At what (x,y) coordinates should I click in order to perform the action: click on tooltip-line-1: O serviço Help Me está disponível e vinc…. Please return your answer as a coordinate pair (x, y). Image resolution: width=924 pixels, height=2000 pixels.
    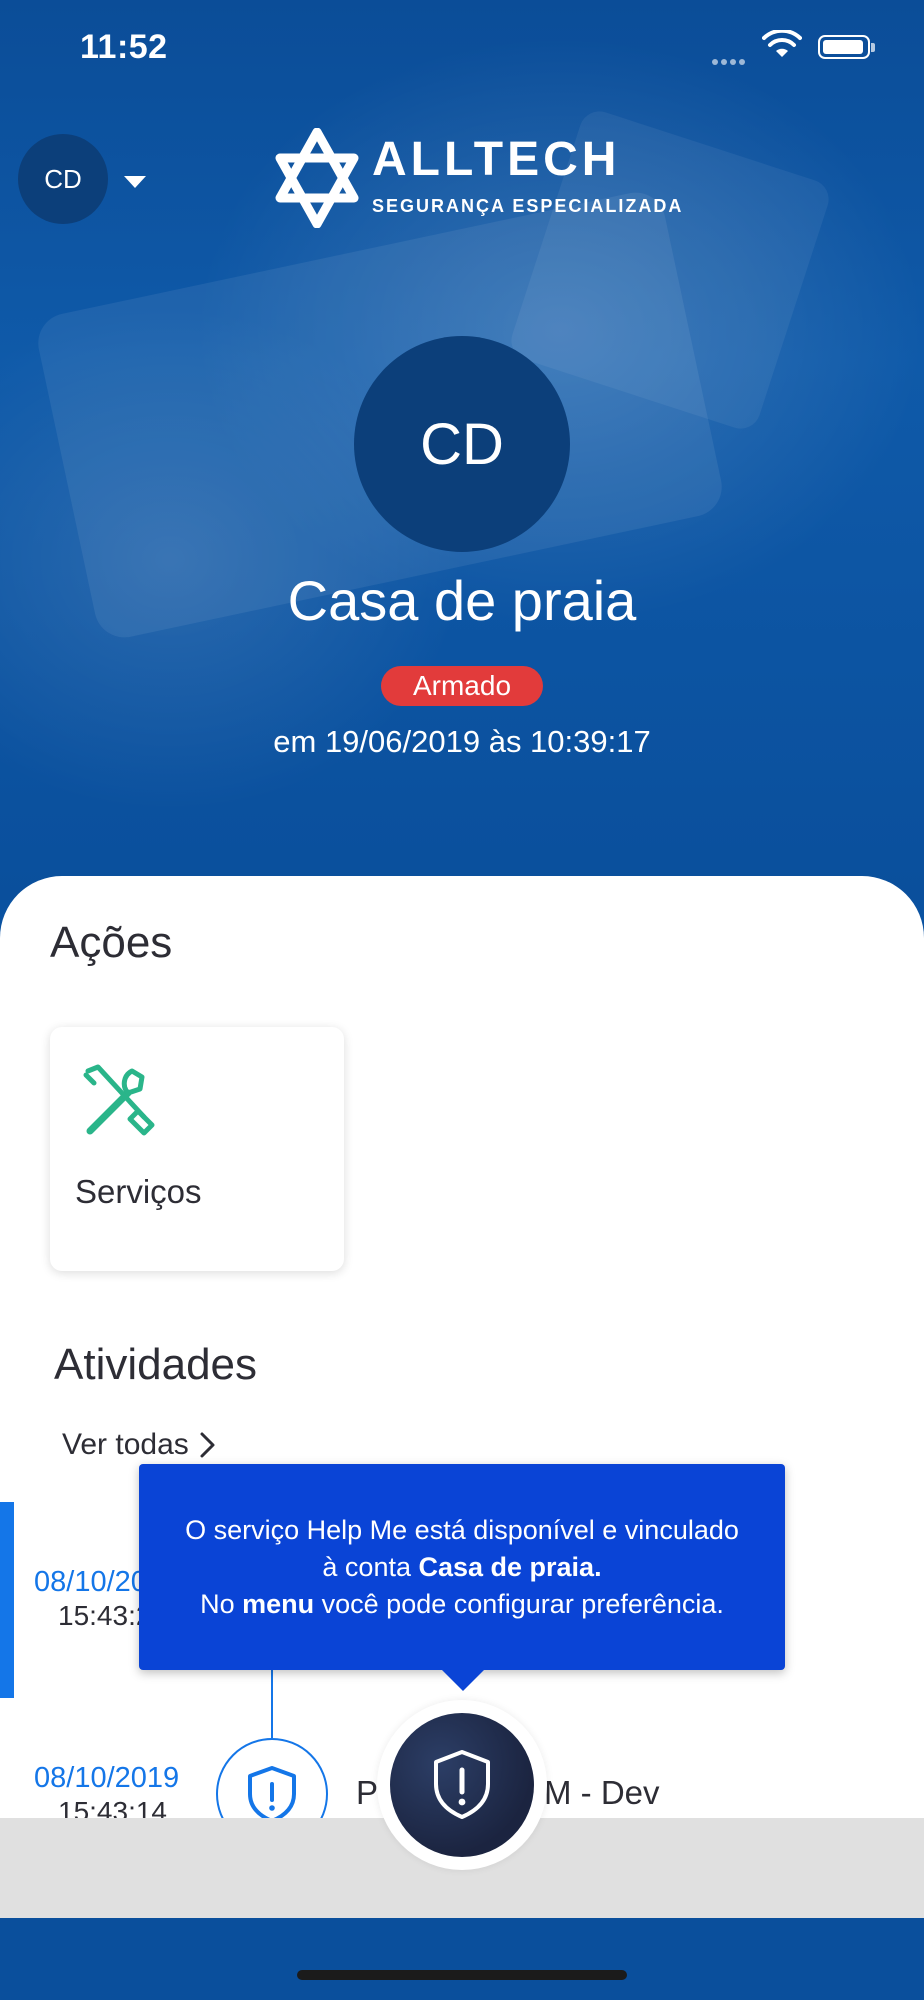
    Looking at the image, I should click on (462, 1530).